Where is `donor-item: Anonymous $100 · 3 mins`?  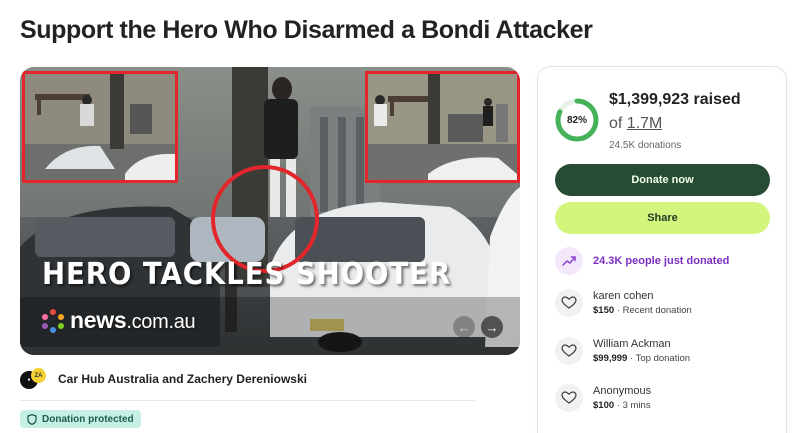
donor-item: Anonymous $100 · 3 mins is located at coordinates (603, 398).